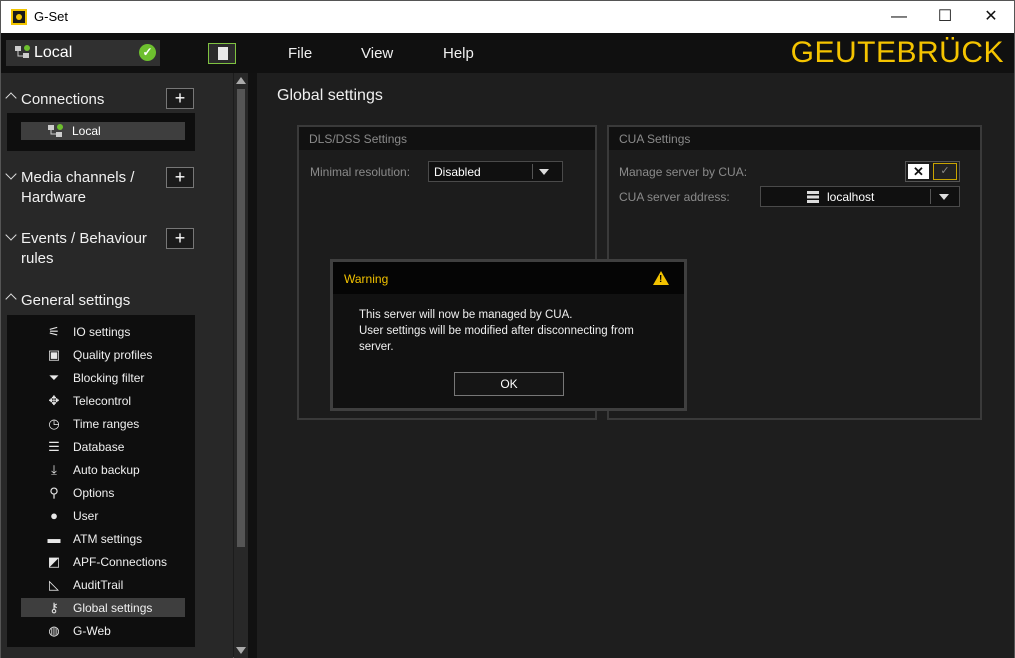 The height and width of the screenshot is (658, 1015). What do you see at coordinates (54, 400) in the screenshot?
I see `move-arrows-icon: ✥` at bounding box center [54, 400].